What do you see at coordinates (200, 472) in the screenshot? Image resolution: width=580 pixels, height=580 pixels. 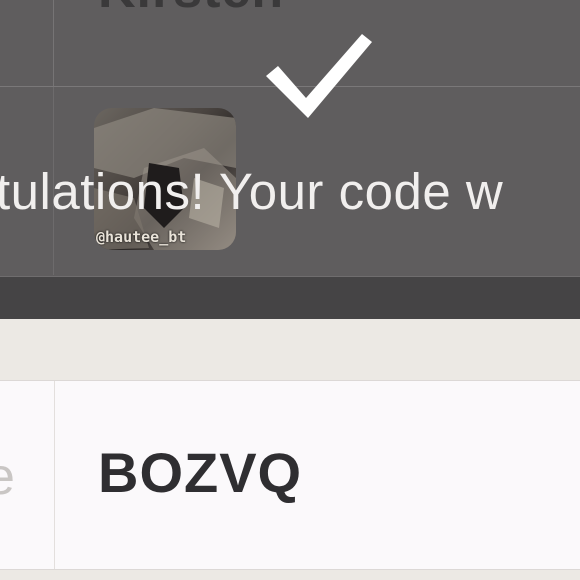 I see `code-value: BOZVQ` at bounding box center [200, 472].